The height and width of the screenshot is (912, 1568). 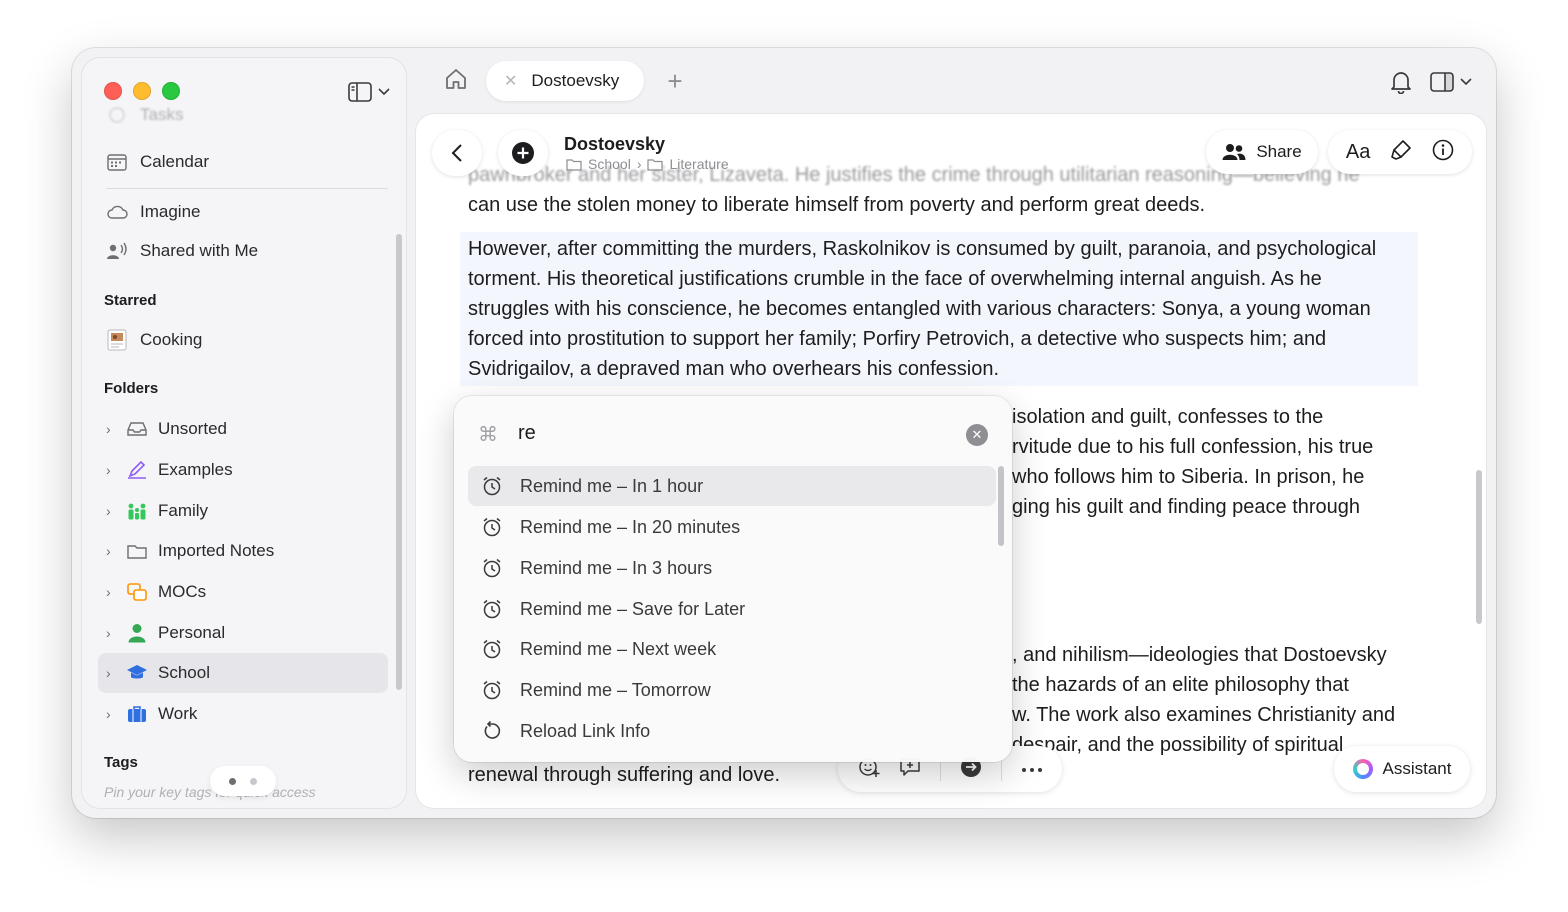 I want to click on palette-item-remind-save-for-later: Remind me – Save for Later, so click(x=732, y=609).